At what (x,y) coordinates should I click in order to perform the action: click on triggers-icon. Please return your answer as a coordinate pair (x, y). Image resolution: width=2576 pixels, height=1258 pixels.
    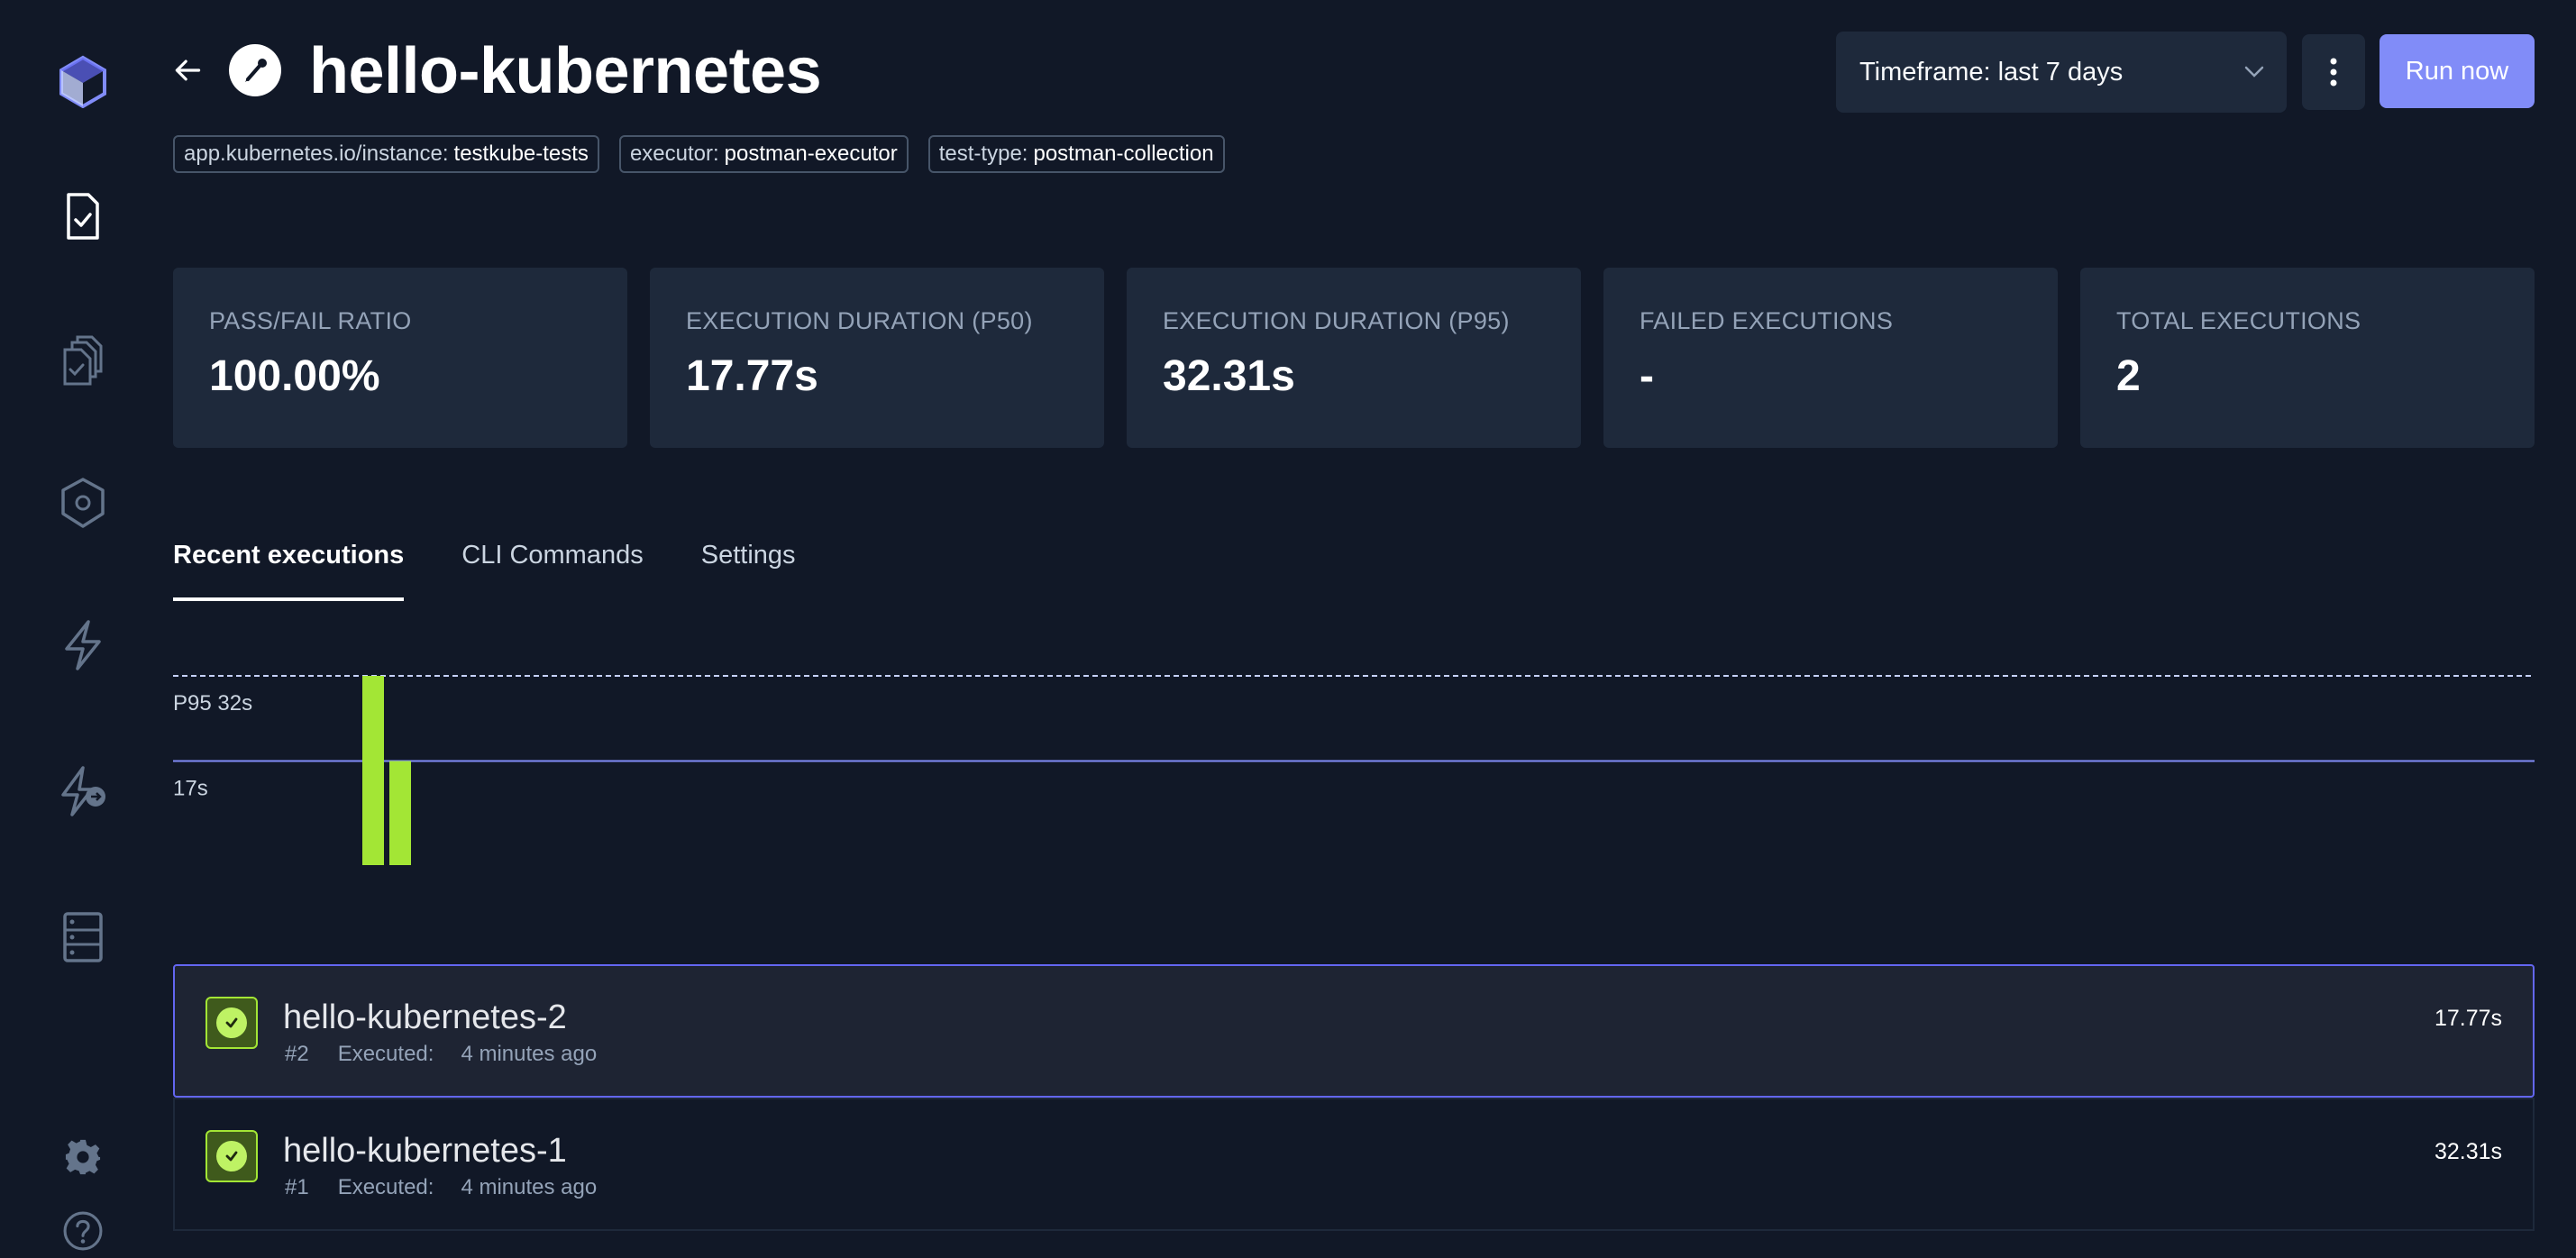
    Looking at the image, I should click on (83, 645).